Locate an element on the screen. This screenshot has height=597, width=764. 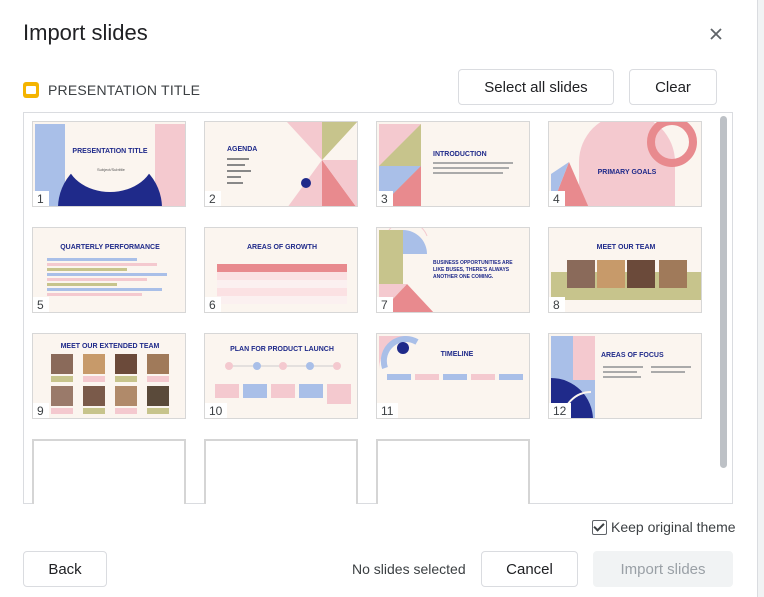
slide-thumbnail-6: AREAS OF GROWTH 6 is located at coordinates (281, 270).